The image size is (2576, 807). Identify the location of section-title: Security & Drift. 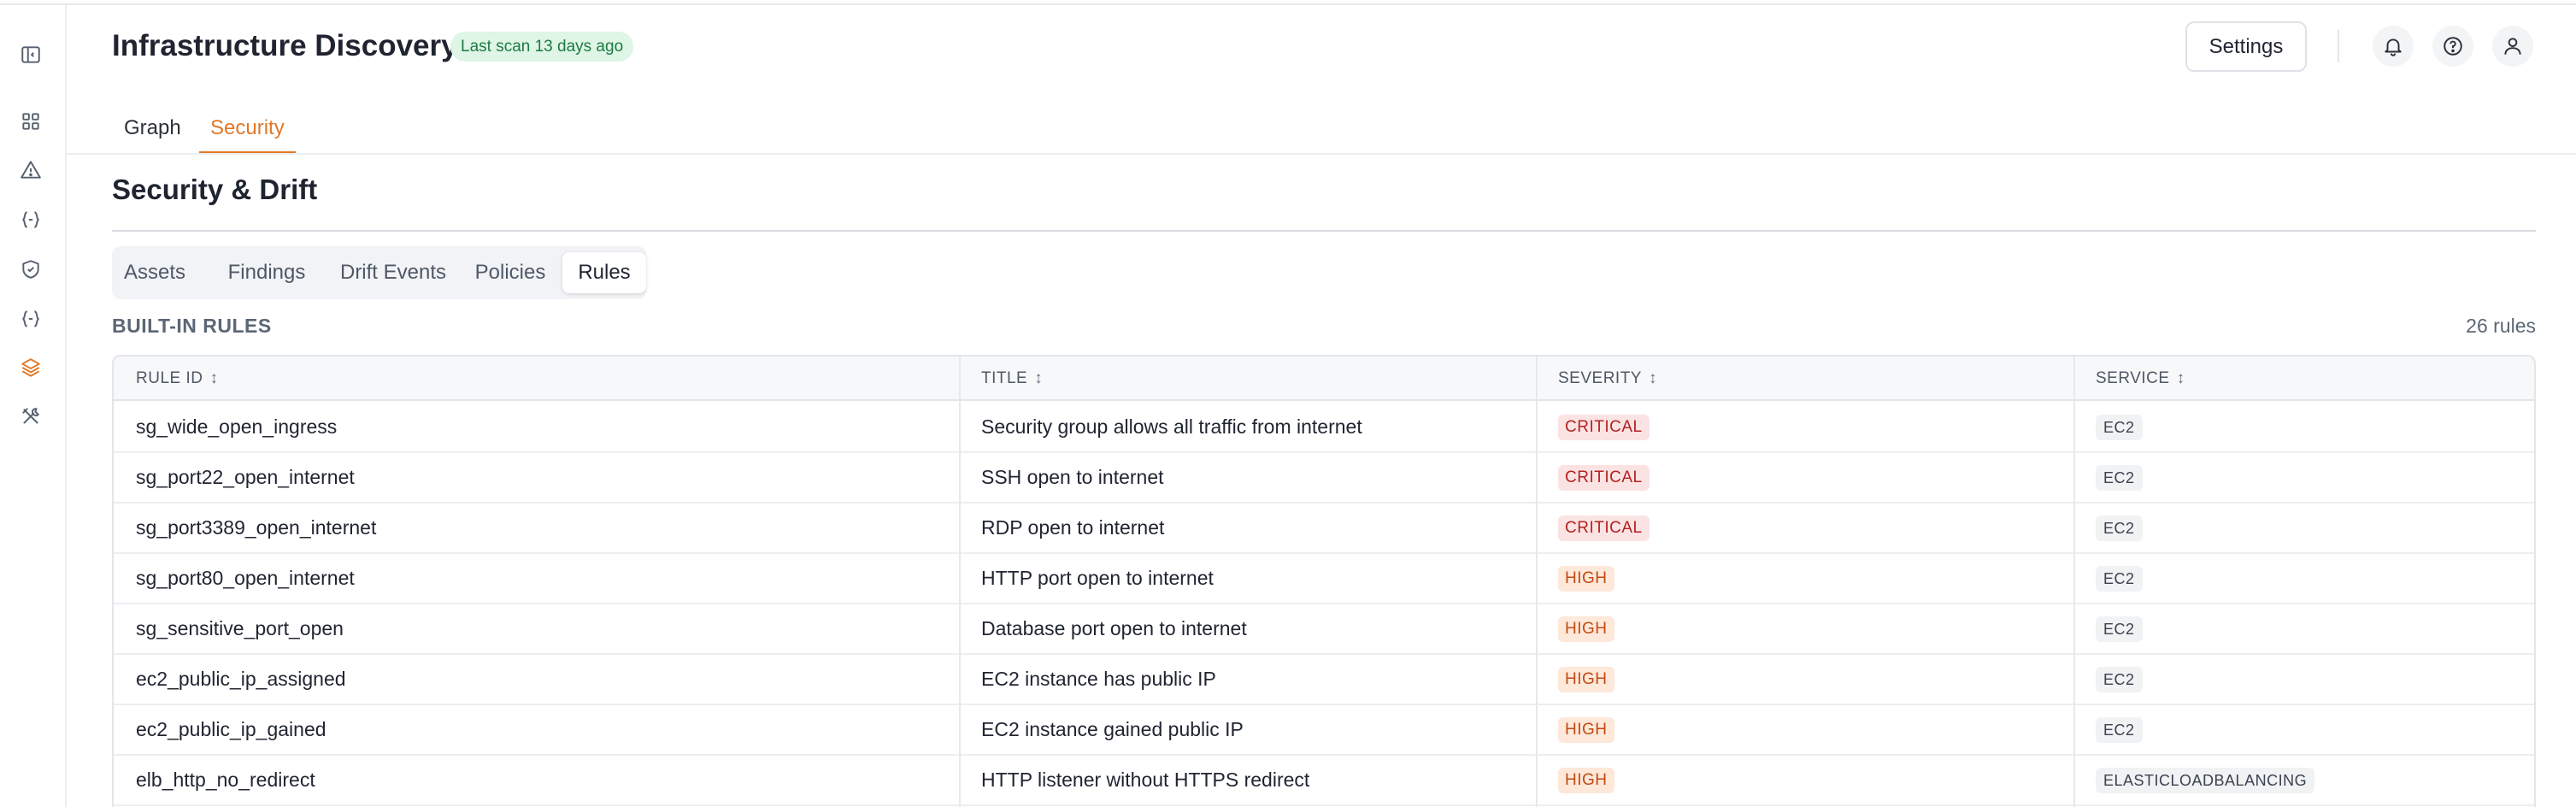
(215, 189).